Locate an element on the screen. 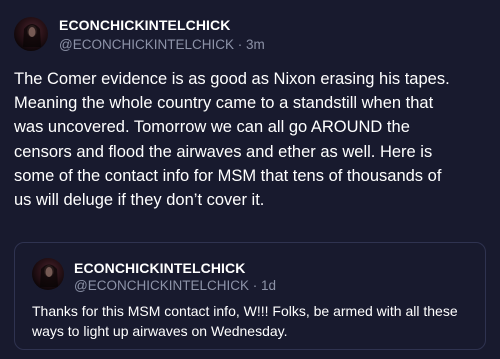  author-meta: @ECONCHICKINTELCHICK · 3m is located at coordinates (162, 44).